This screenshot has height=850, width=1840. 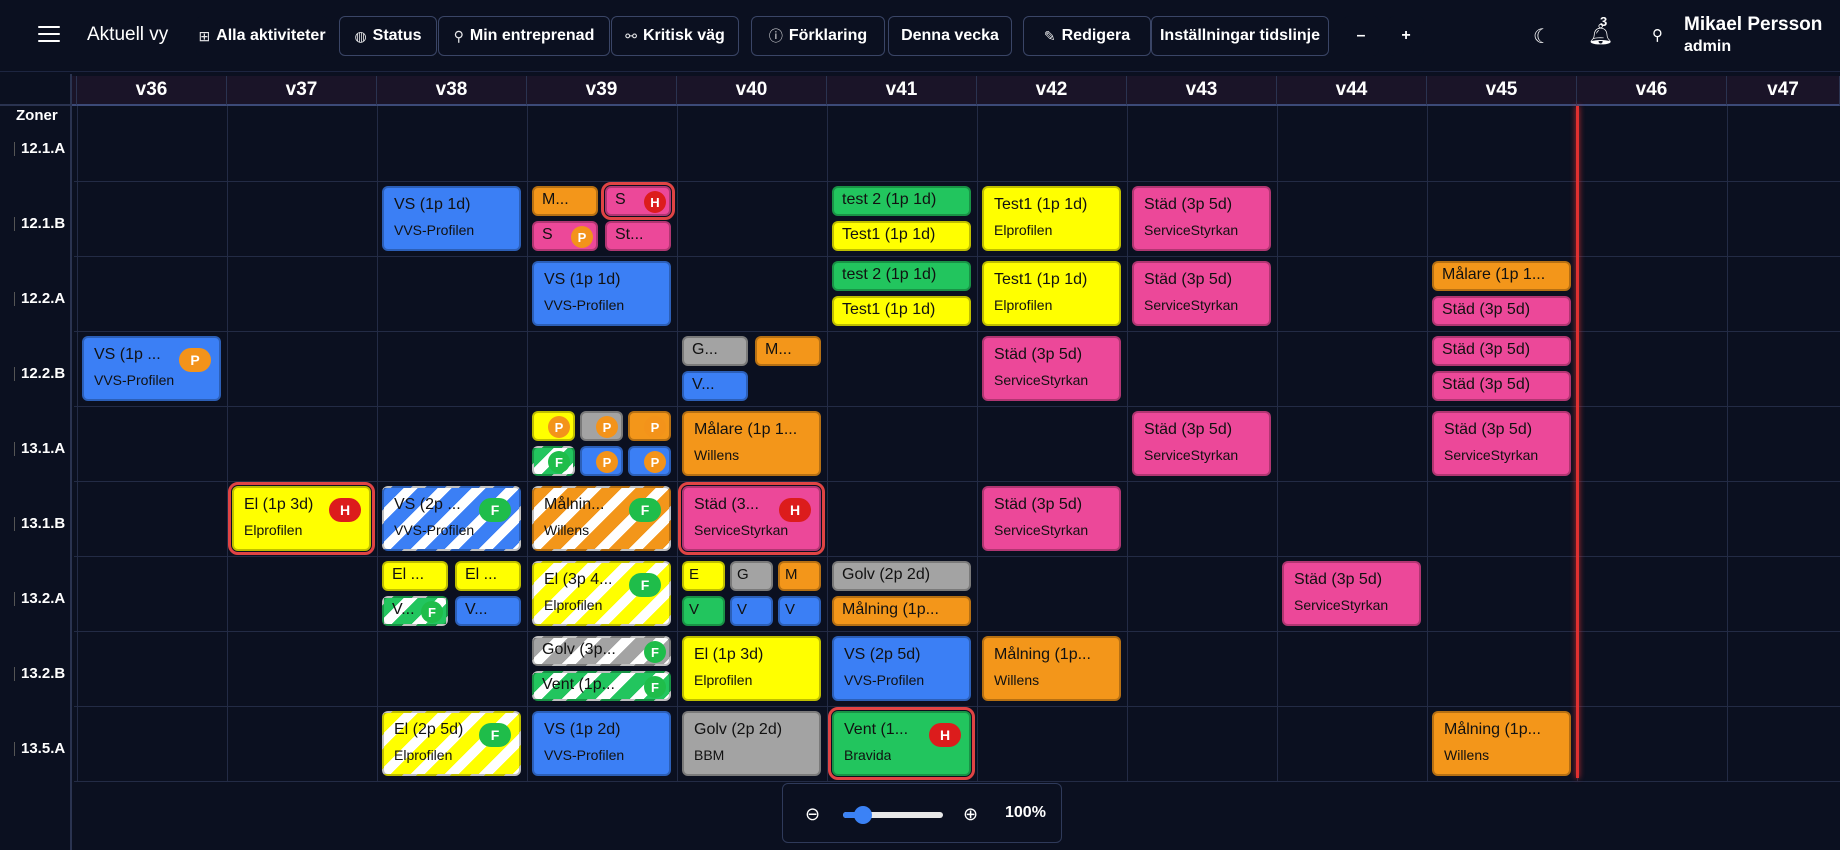 I want to click on task-card: SP, so click(x=565, y=236).